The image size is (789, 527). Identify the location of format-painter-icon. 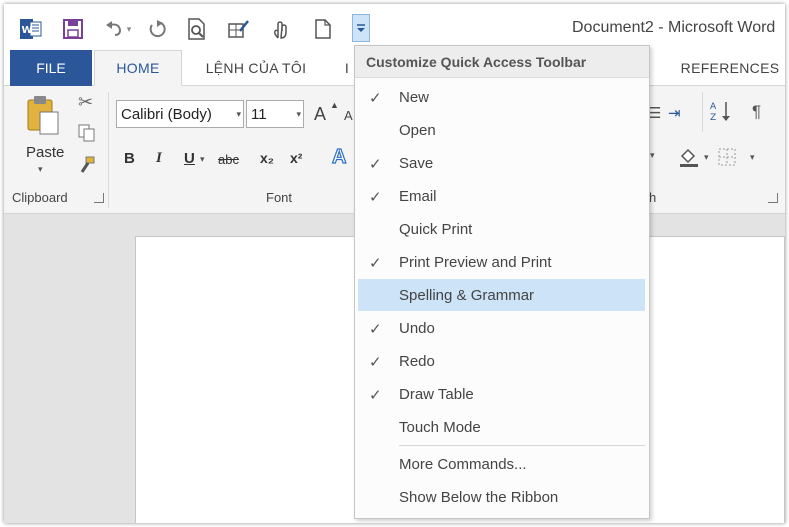
(87, 167).